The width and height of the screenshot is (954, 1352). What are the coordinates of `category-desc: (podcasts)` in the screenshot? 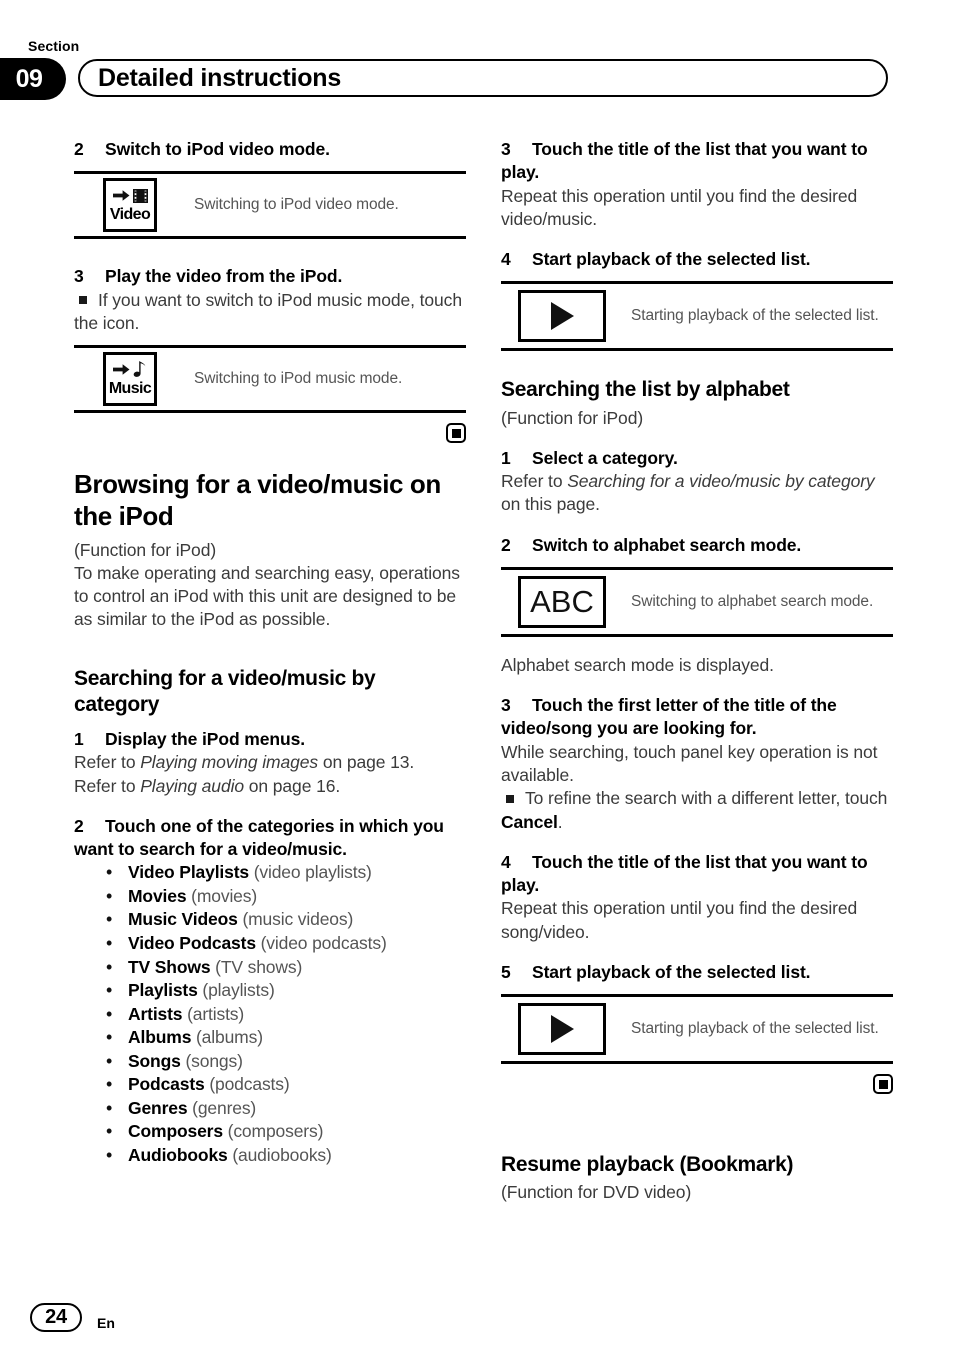 It's located at (249, 1084).